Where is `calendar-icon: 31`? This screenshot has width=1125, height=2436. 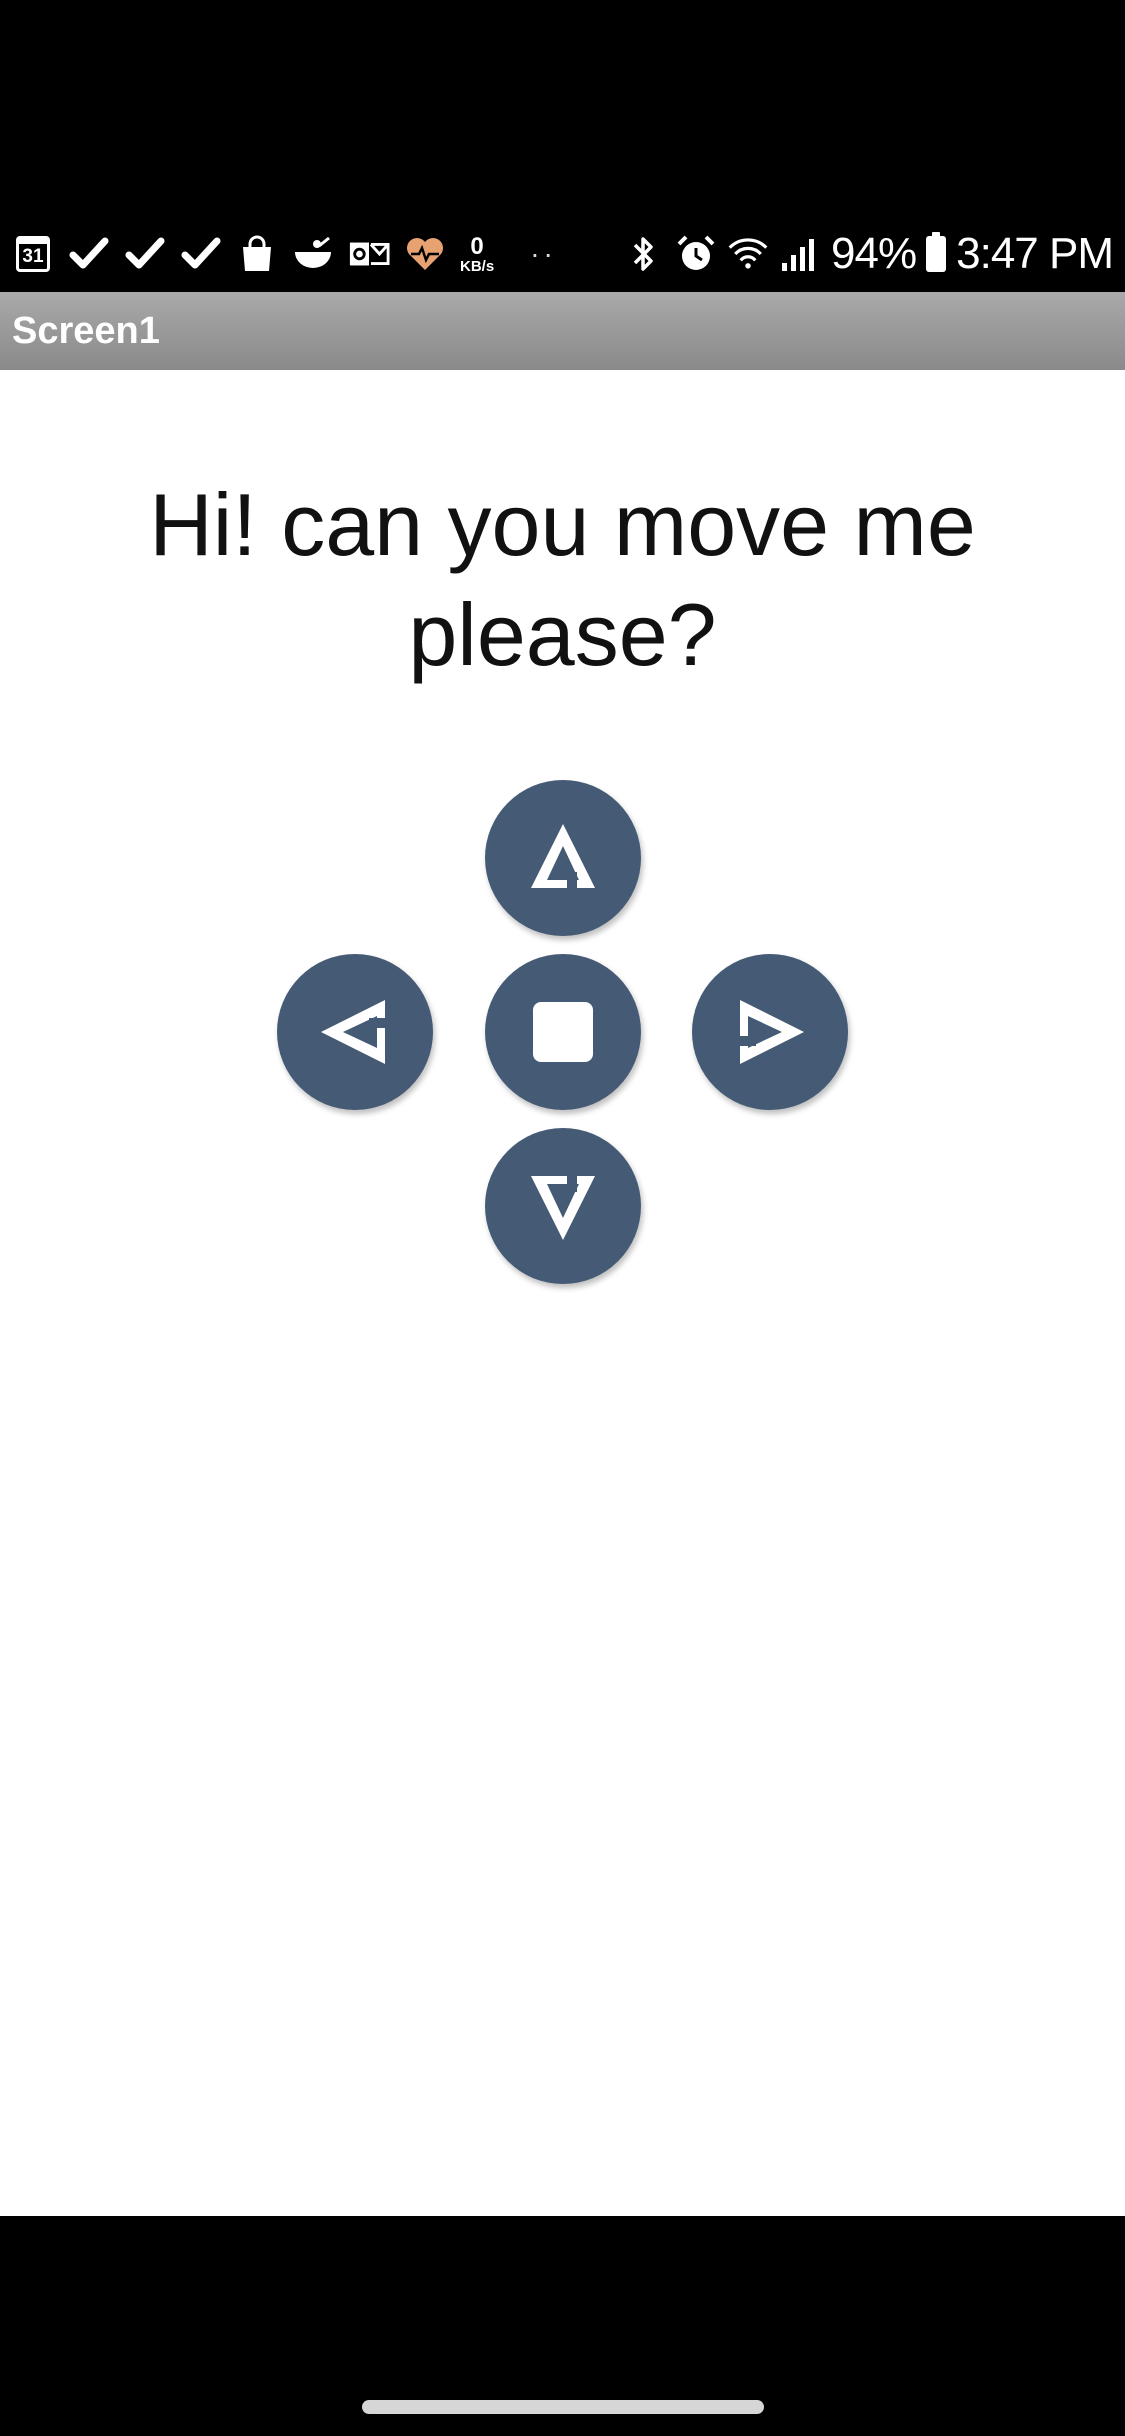
calendar-icon: 31 is located at coordinates (33, 254).